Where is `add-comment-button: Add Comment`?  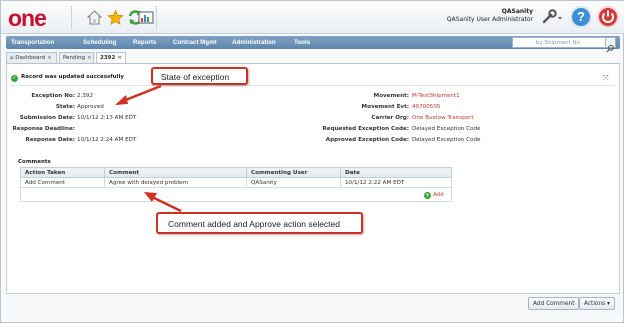
add-comment-button: Add Comment is located at coordinates (554, 303).